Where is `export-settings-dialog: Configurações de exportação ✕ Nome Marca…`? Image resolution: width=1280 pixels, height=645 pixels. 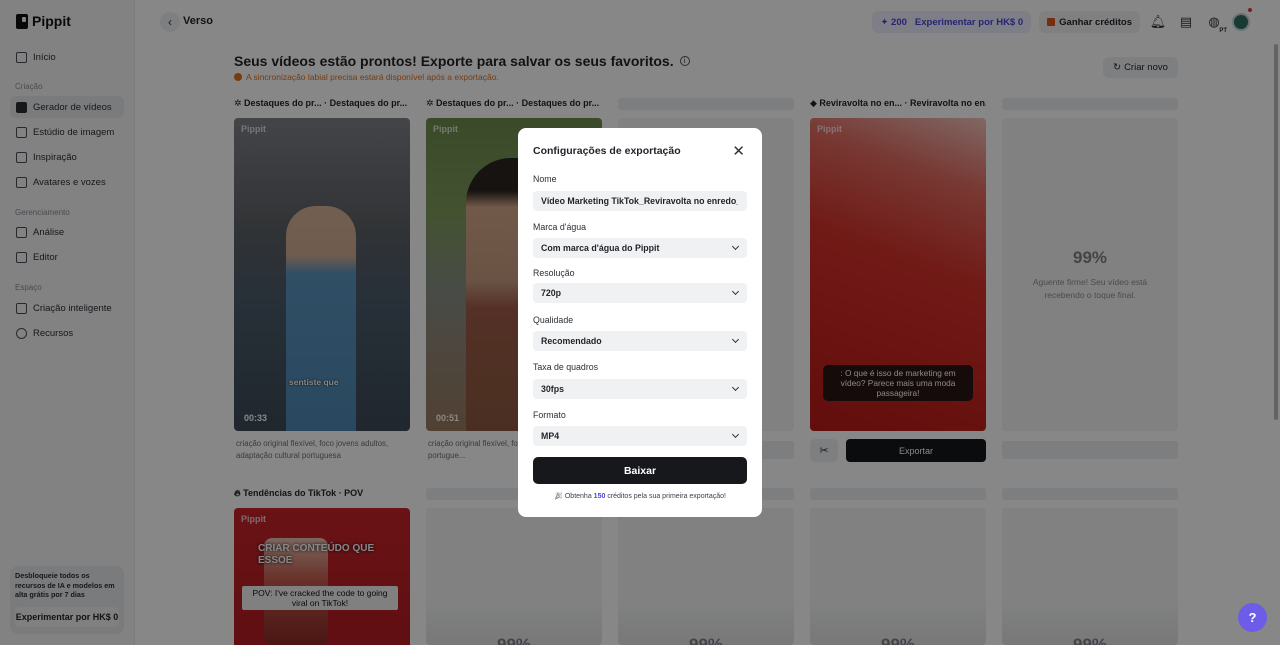
export-settings-dialog: Configurações de exportação ✕ Nome Marca… is located at coordinates (640, 322).